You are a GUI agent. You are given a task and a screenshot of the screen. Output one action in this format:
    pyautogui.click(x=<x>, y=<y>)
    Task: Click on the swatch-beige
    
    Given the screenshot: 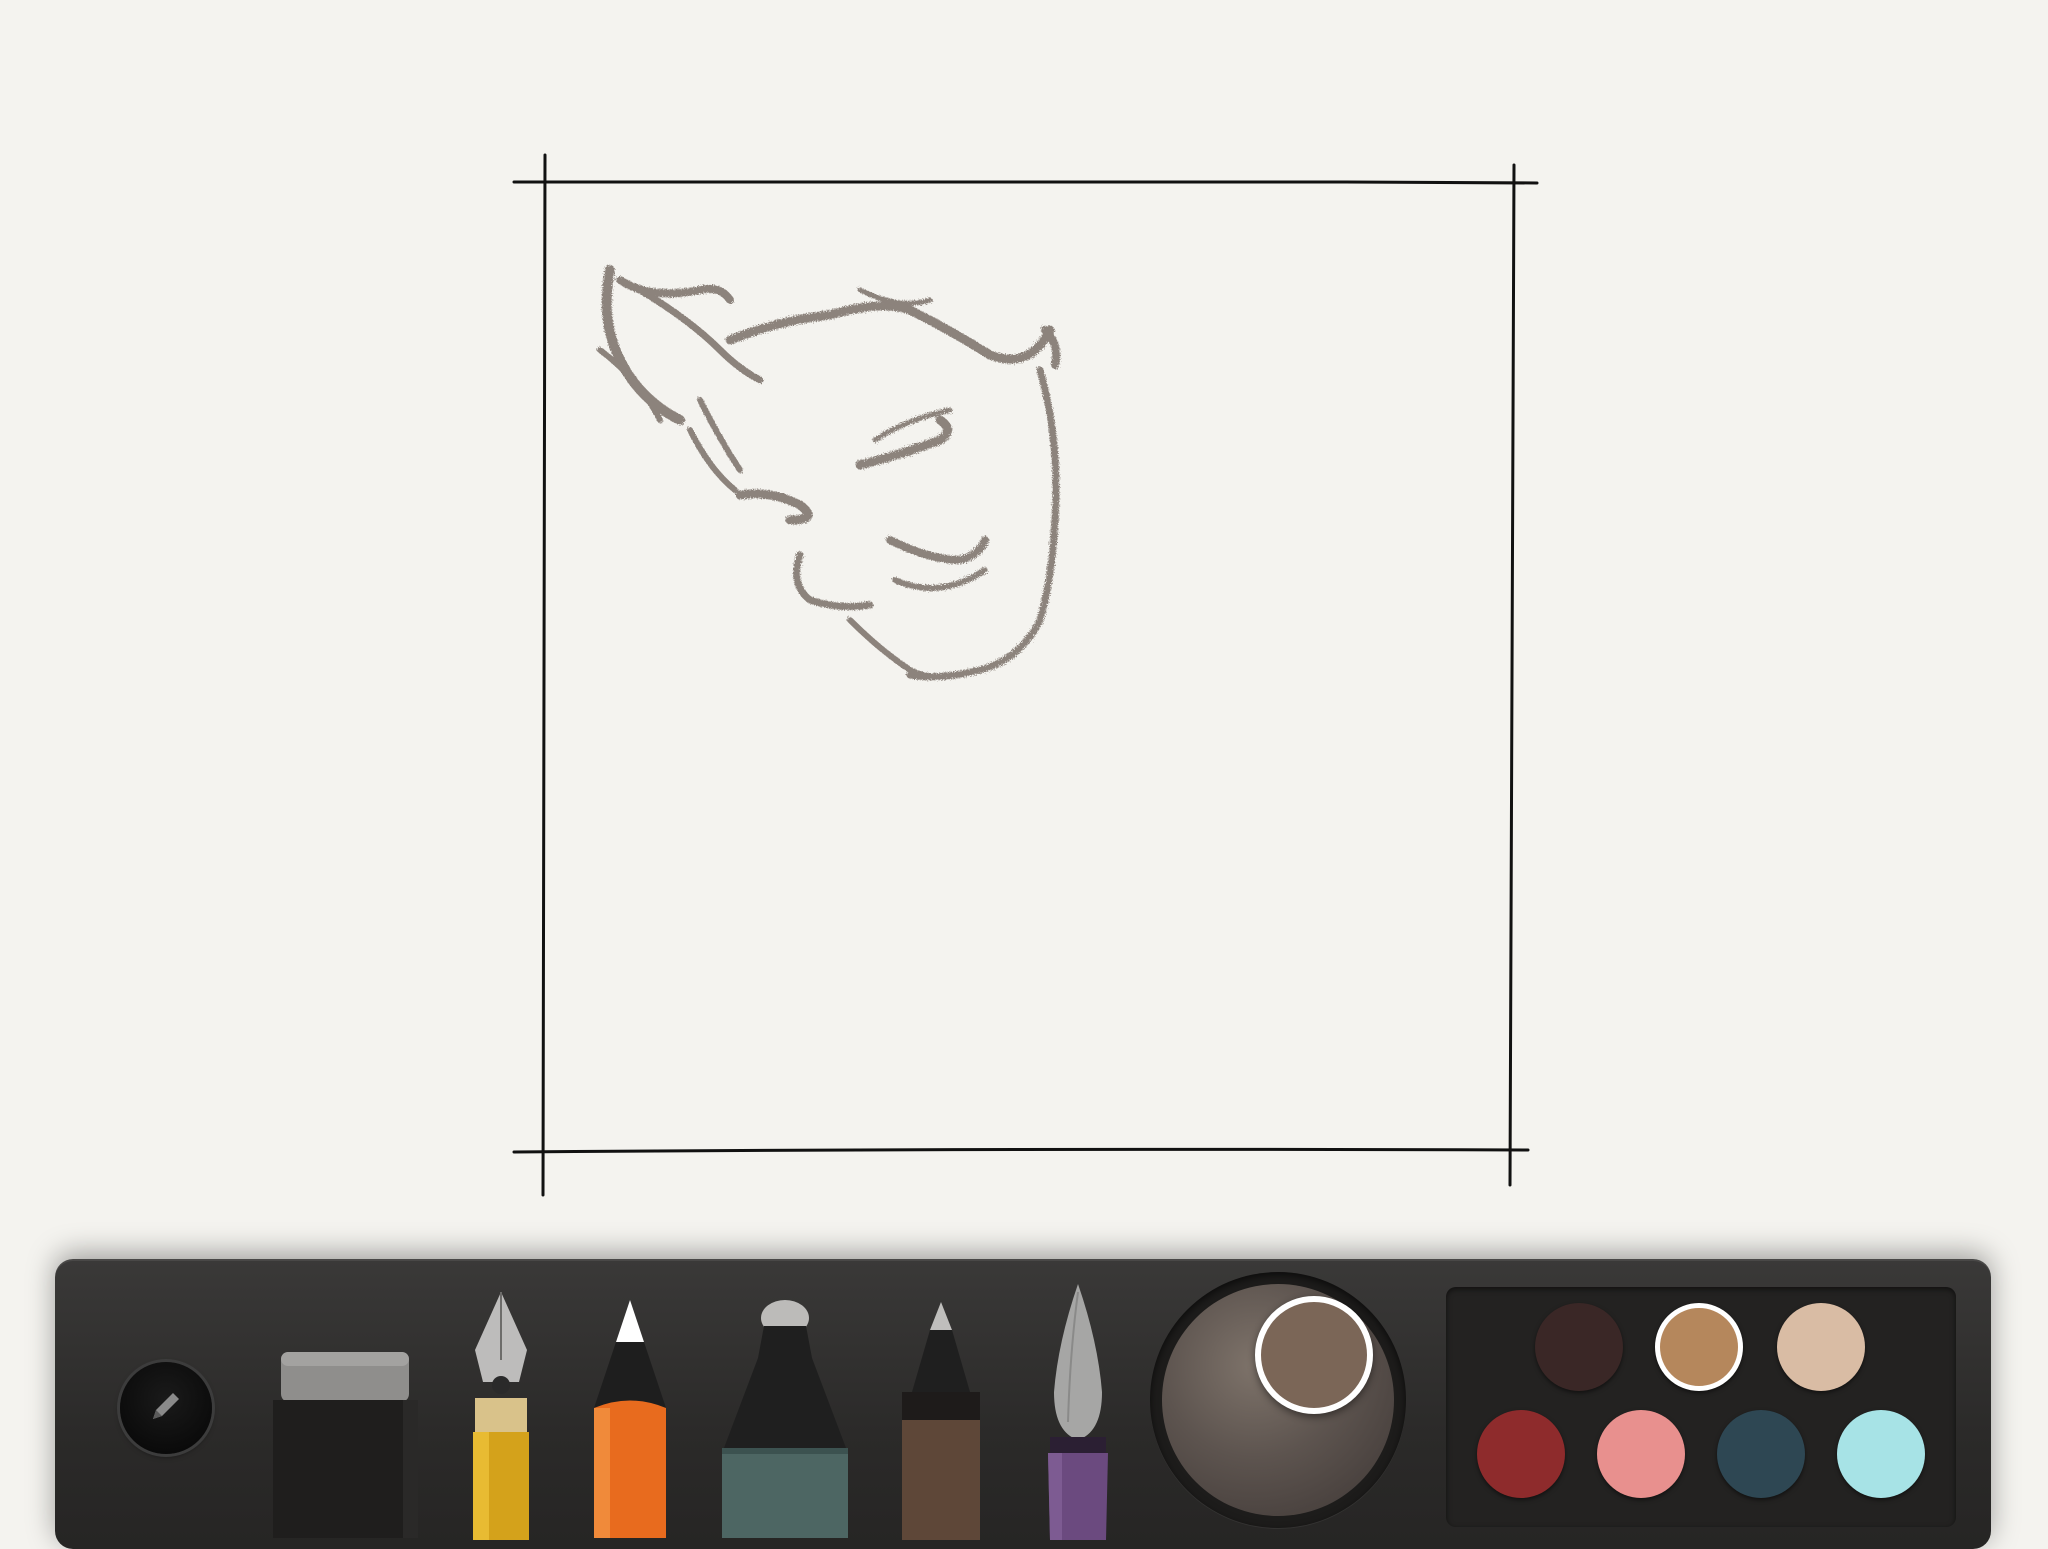 What is the action you would take?
    pyautogui.click(x=1821, y=1347)
    